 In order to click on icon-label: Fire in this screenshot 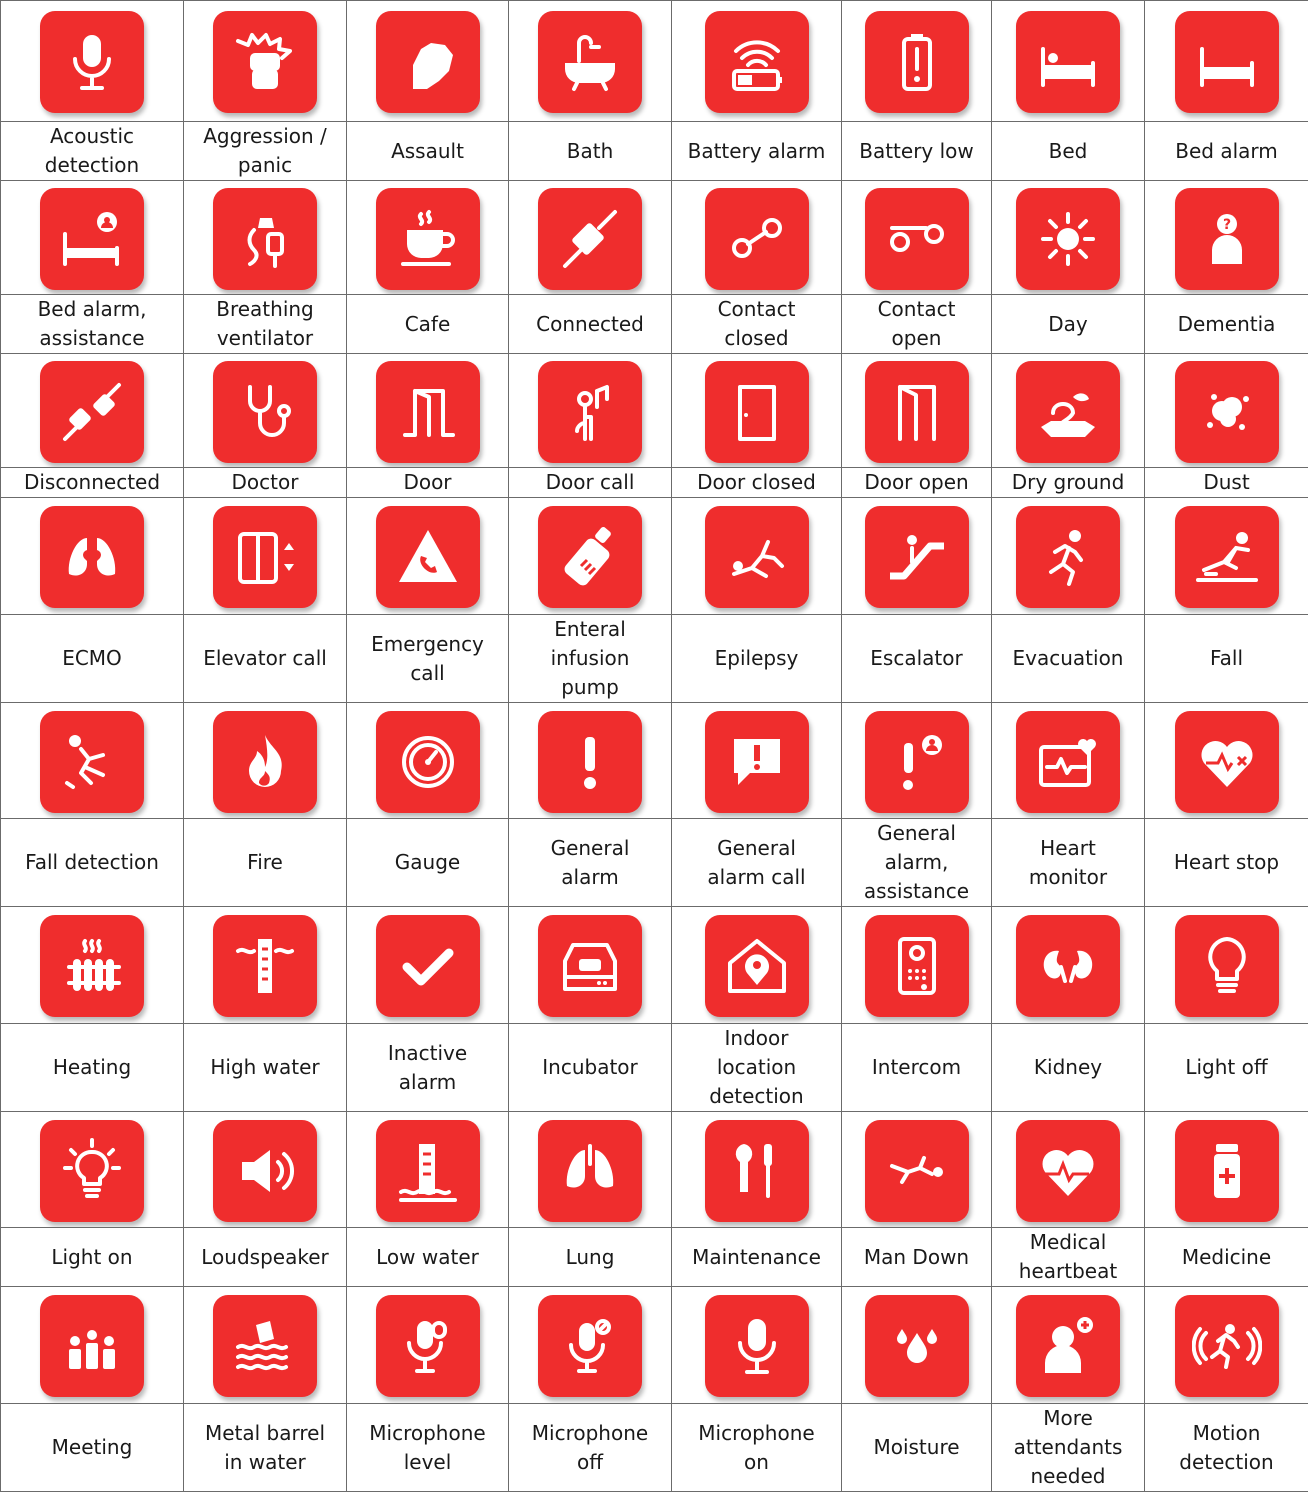, I will do `click(265, 862)`.